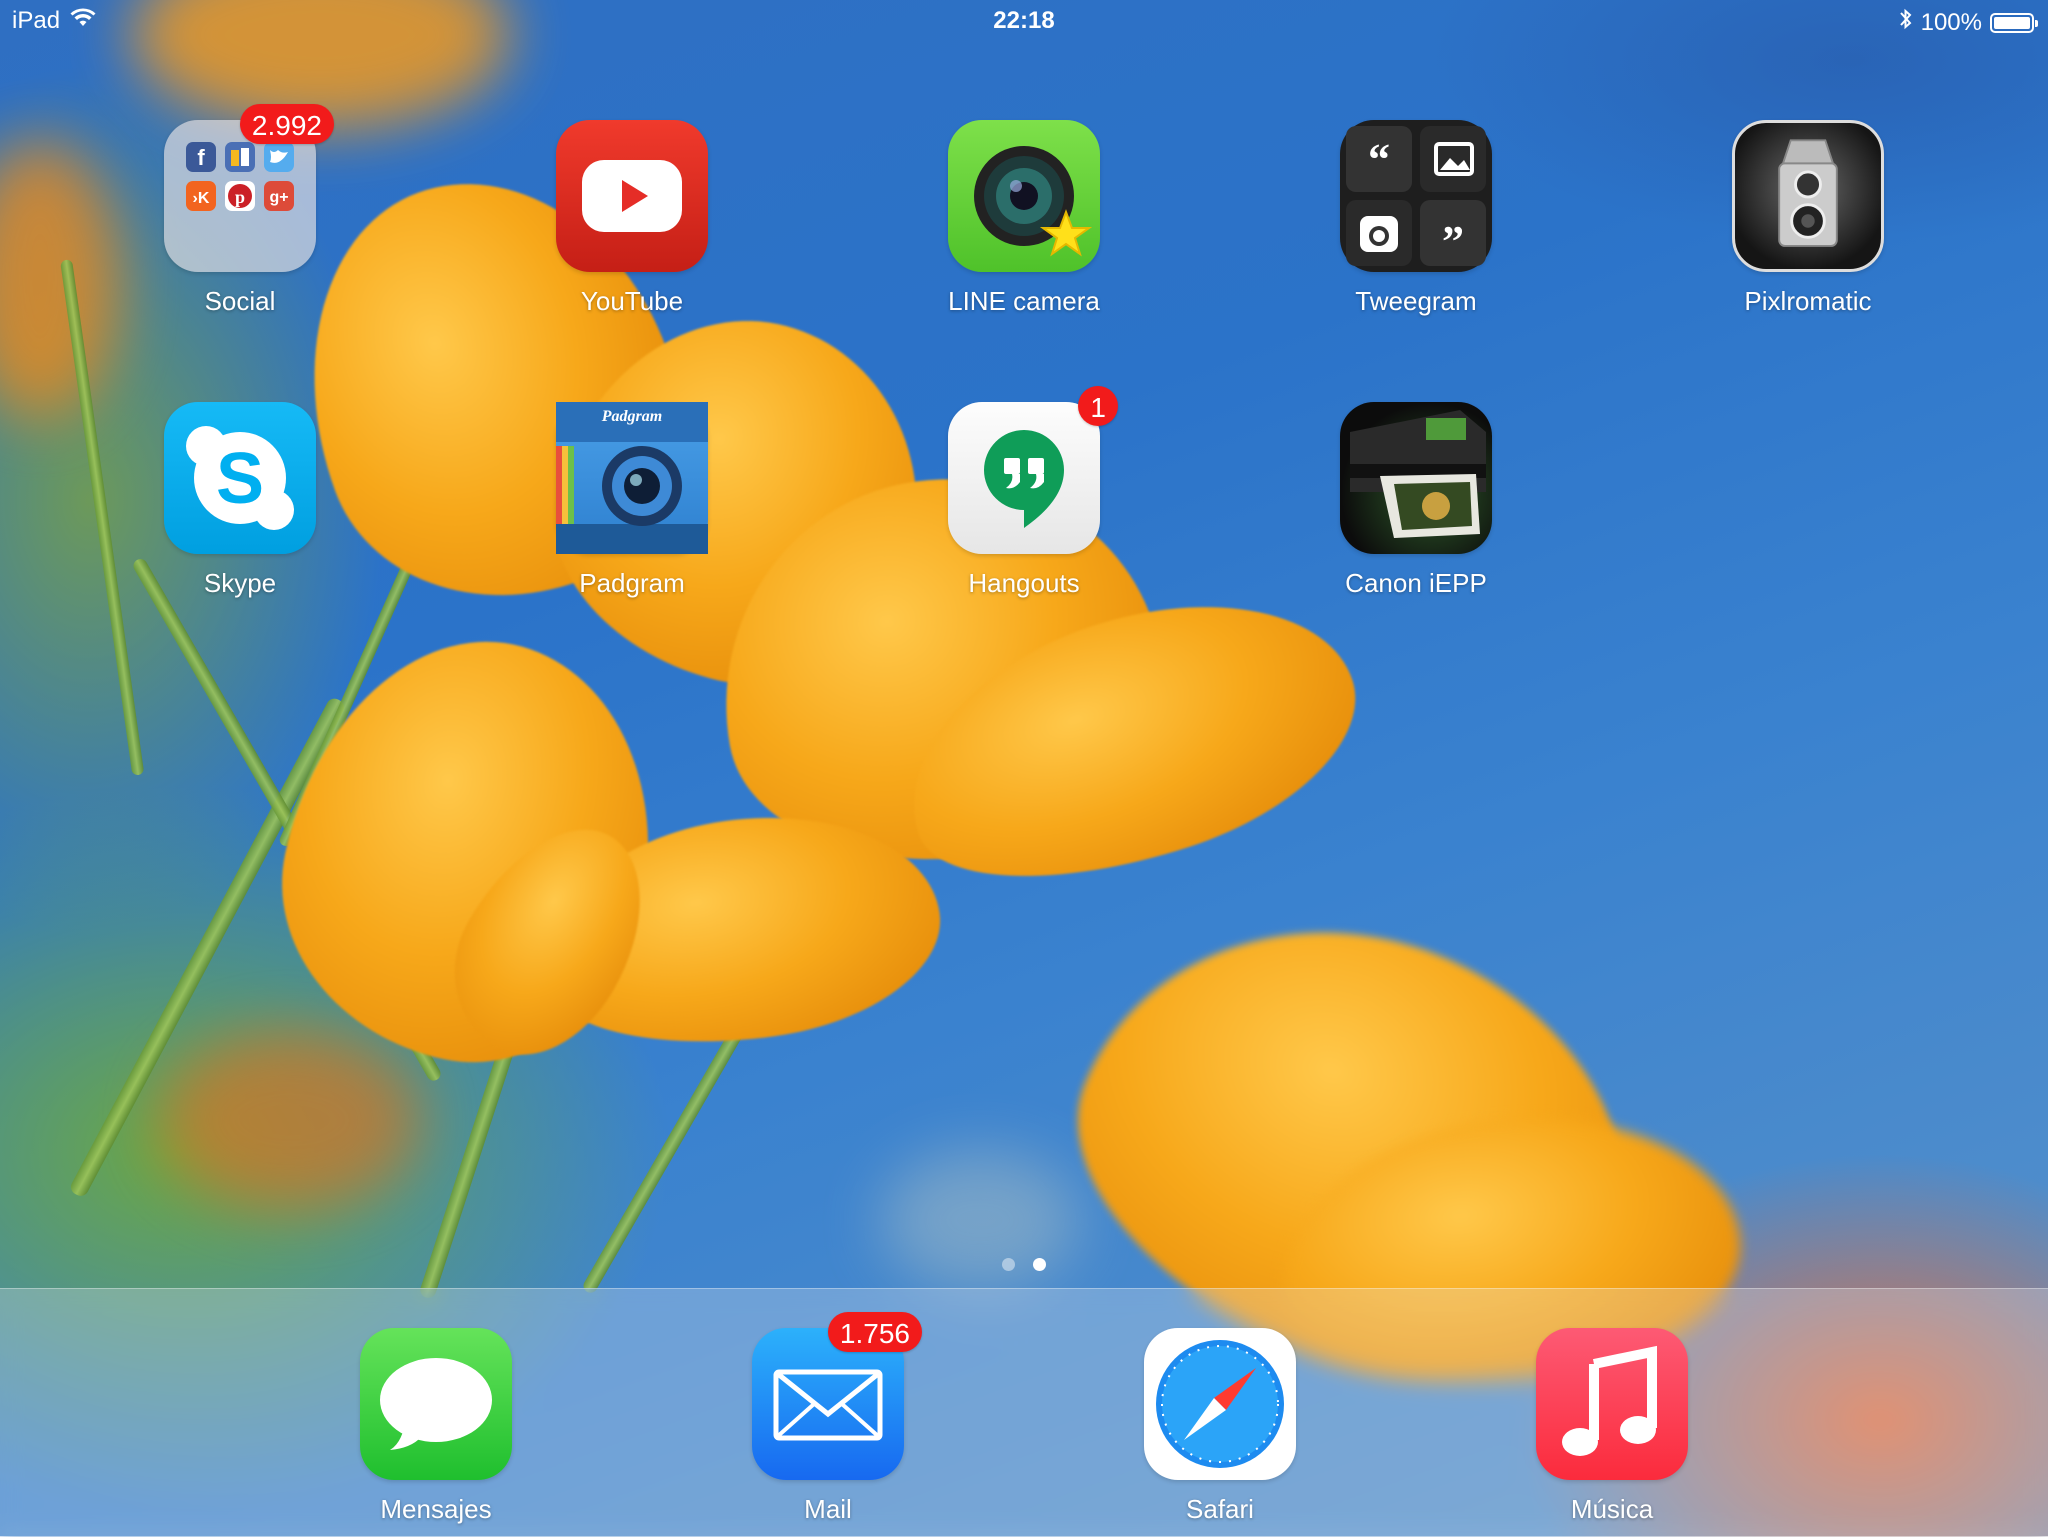  What do you see at coordinates (1220, 1509) in the screenshot?
I see `app-label: Safari` at bounding box center [1220, 1509].